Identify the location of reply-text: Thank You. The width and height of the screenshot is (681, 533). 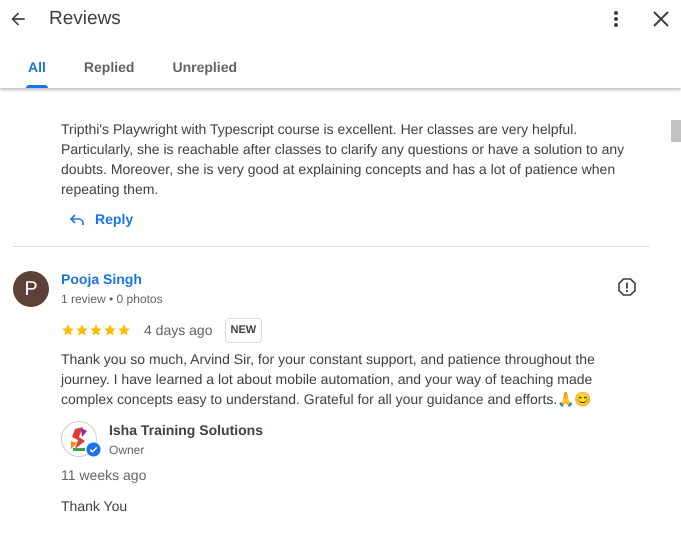
(94, 506).